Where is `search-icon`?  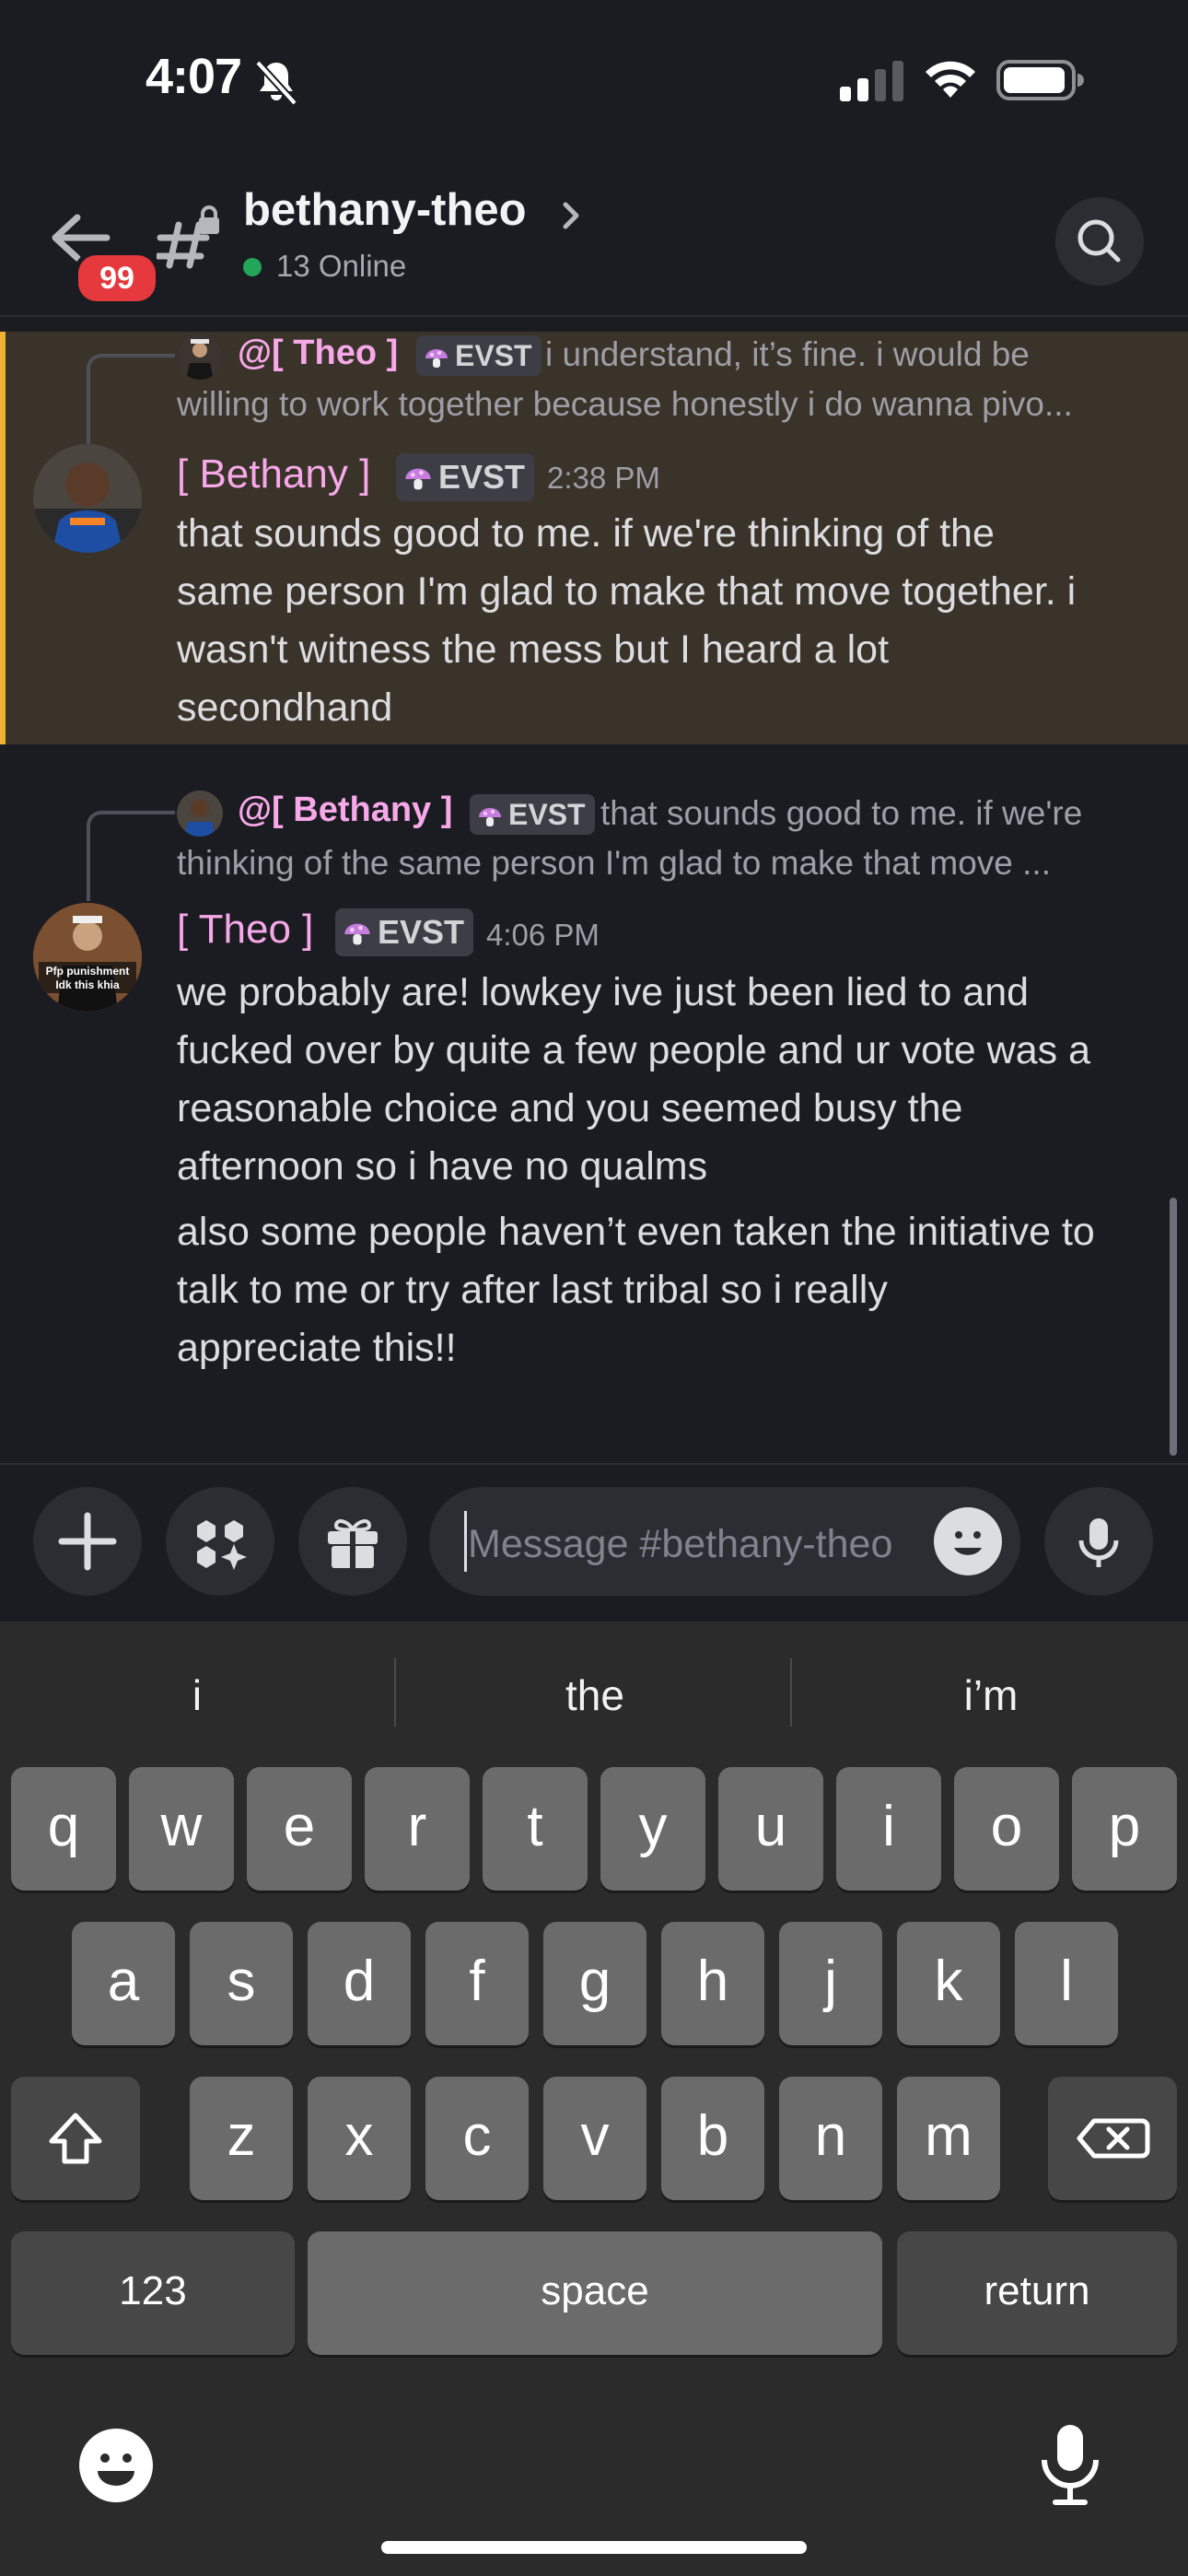 search-icon is located at coordinates (1099, 241).